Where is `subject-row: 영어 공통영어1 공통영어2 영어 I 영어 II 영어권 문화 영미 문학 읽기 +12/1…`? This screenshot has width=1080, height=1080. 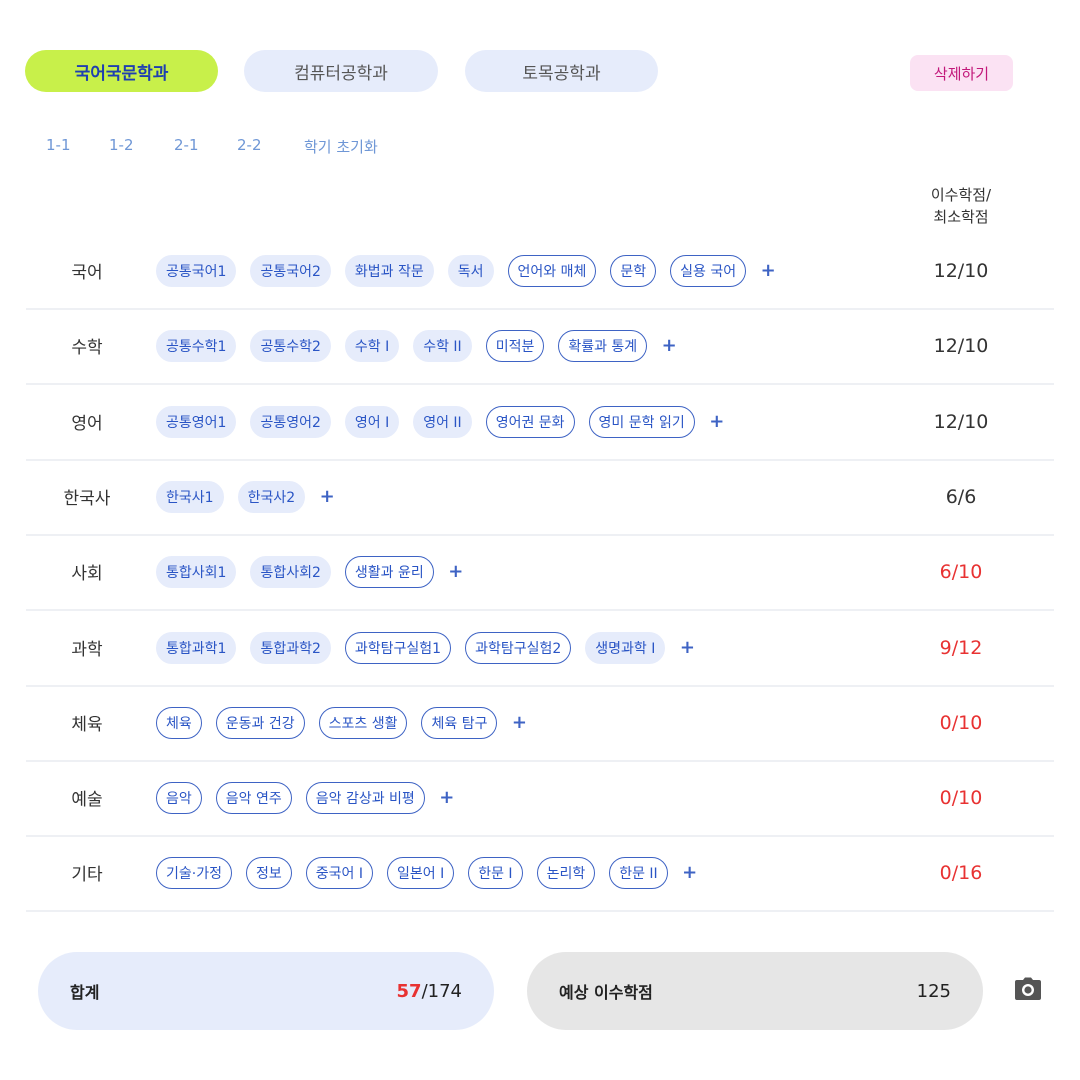 subject-row: 영어 공통영어1 공통영어2 영어 I 영어 II 영어권 문화 영미 문학 읽기 +12/1… is located at coordinates (540, 422).